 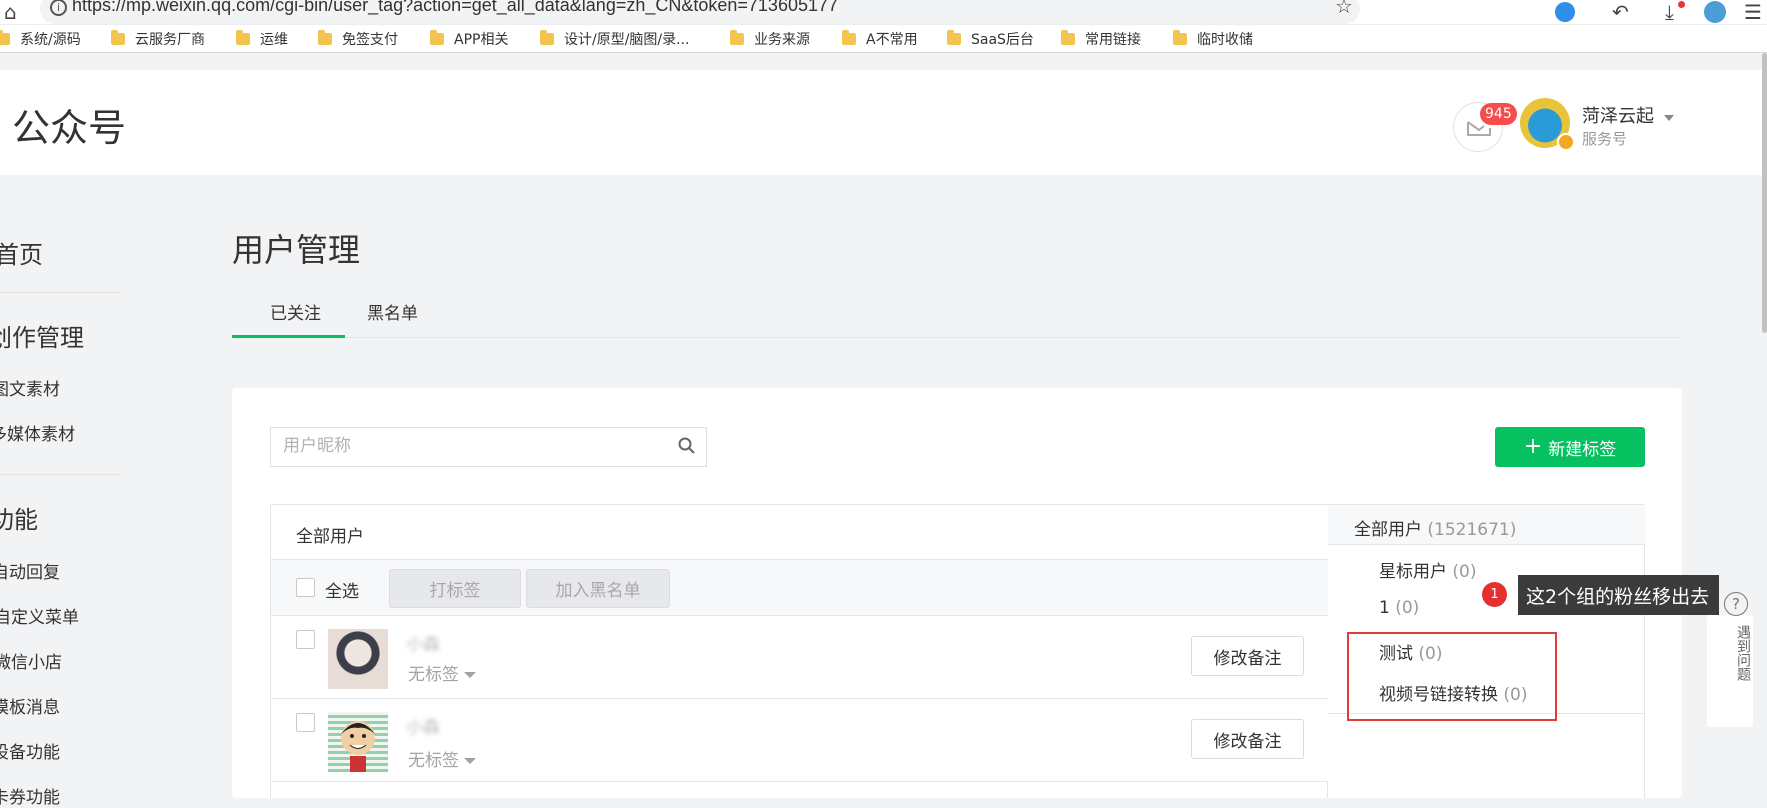 What do you see at coordinates (1533, 446) in the screenshot?
I see `plus-icon: +` at bounding box center [1533, 446].